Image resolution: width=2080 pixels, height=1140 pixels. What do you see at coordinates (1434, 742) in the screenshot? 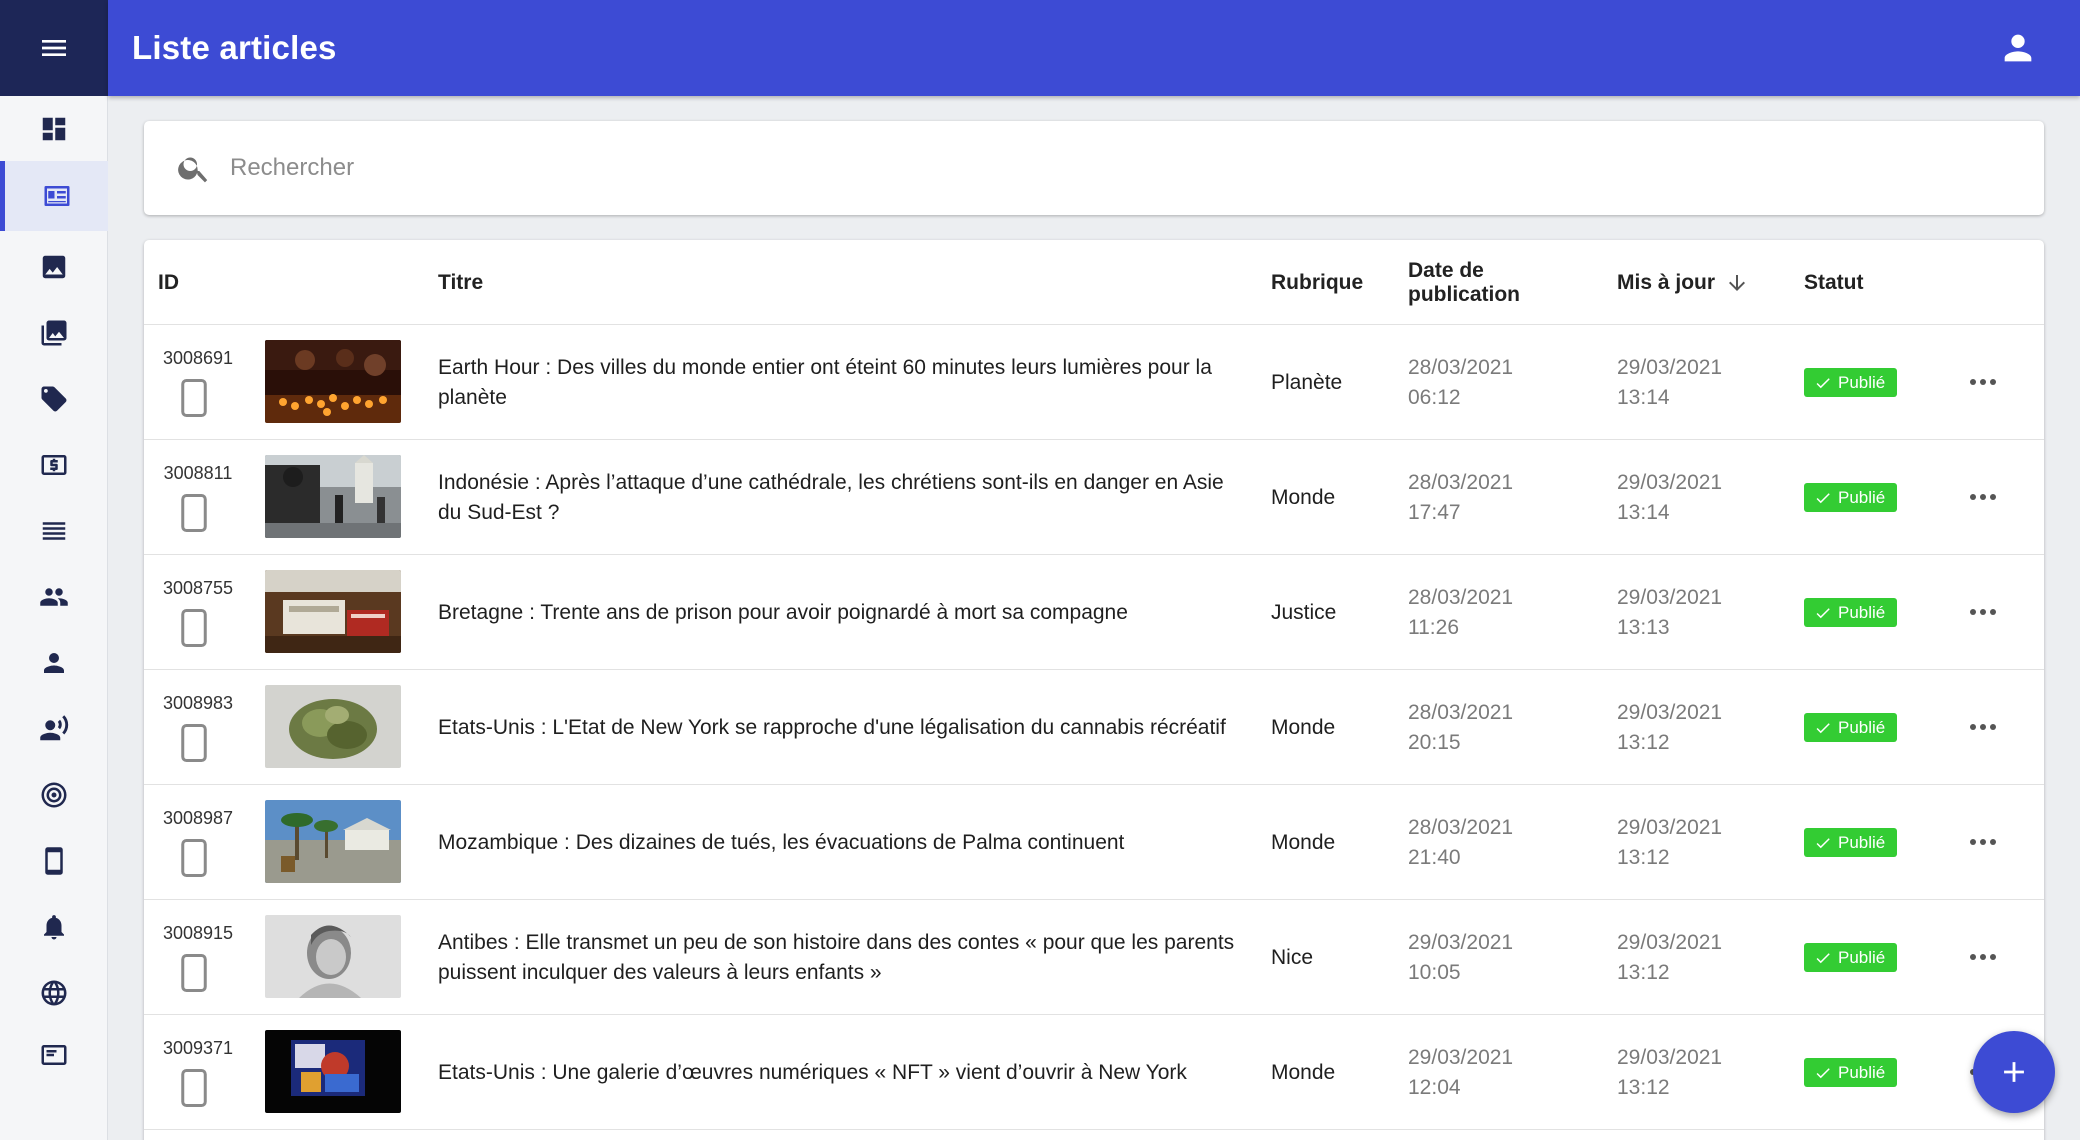
I see `date-publication-time: 20:15` at bounding box center [1434, 742].